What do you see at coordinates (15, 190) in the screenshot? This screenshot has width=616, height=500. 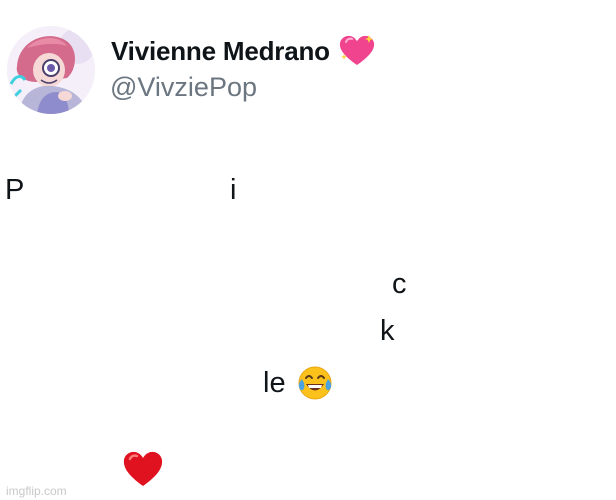 I see `tweet-text-fragment: P` at bounding box center [15, 190].